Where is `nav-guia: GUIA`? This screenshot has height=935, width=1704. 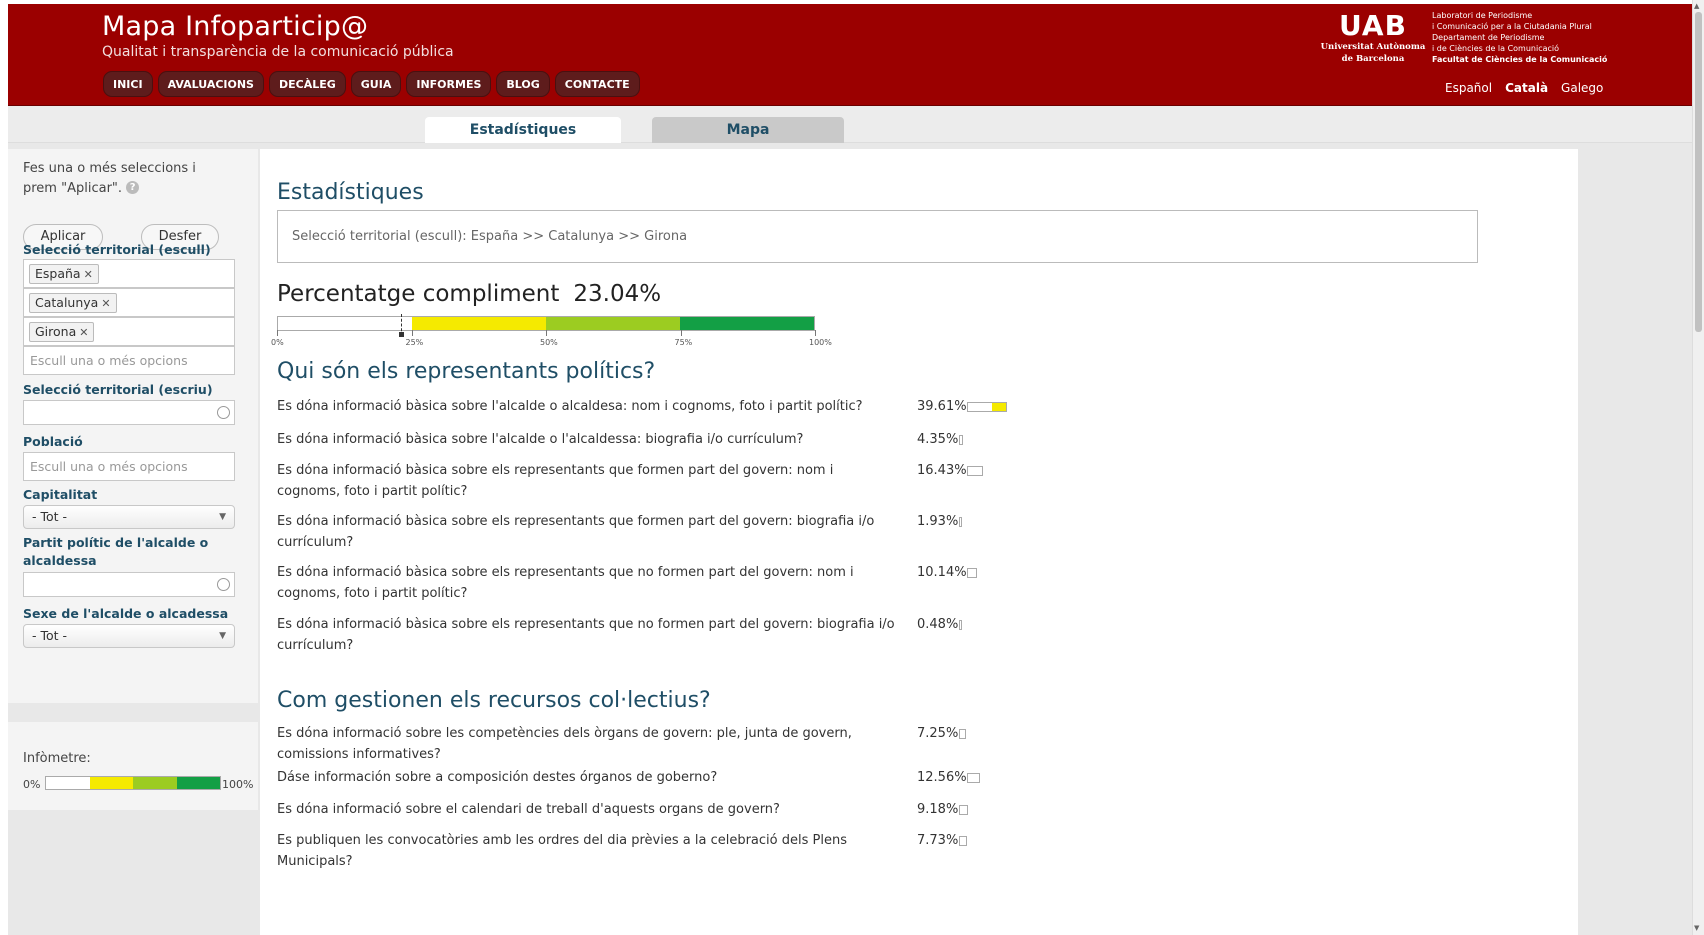 nav-guia: GUIA is located at coordinates (376, 84).